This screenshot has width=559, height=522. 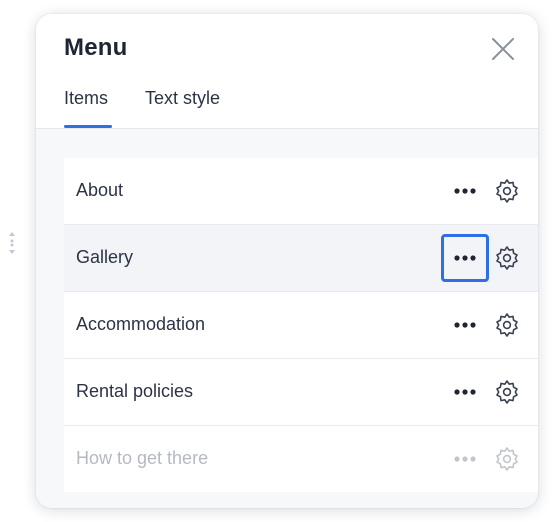 I want to click on list-item: Rental policies, so click(x=301, y=392).